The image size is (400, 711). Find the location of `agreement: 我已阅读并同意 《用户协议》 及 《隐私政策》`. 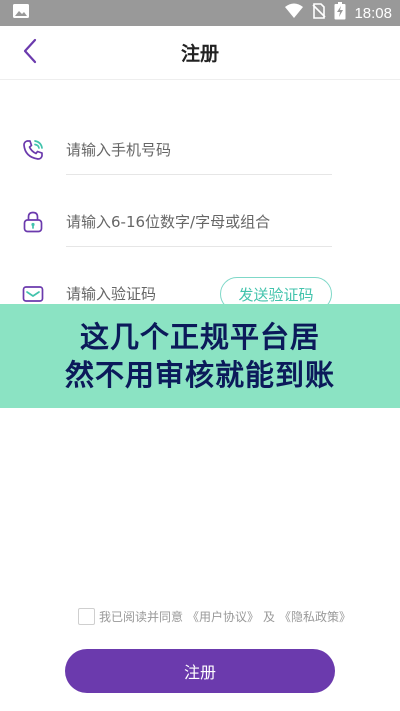

agreement: 我已阅读并同意 《用户协议》 及 《隐私政策》 is located at coordinates (214, 616).